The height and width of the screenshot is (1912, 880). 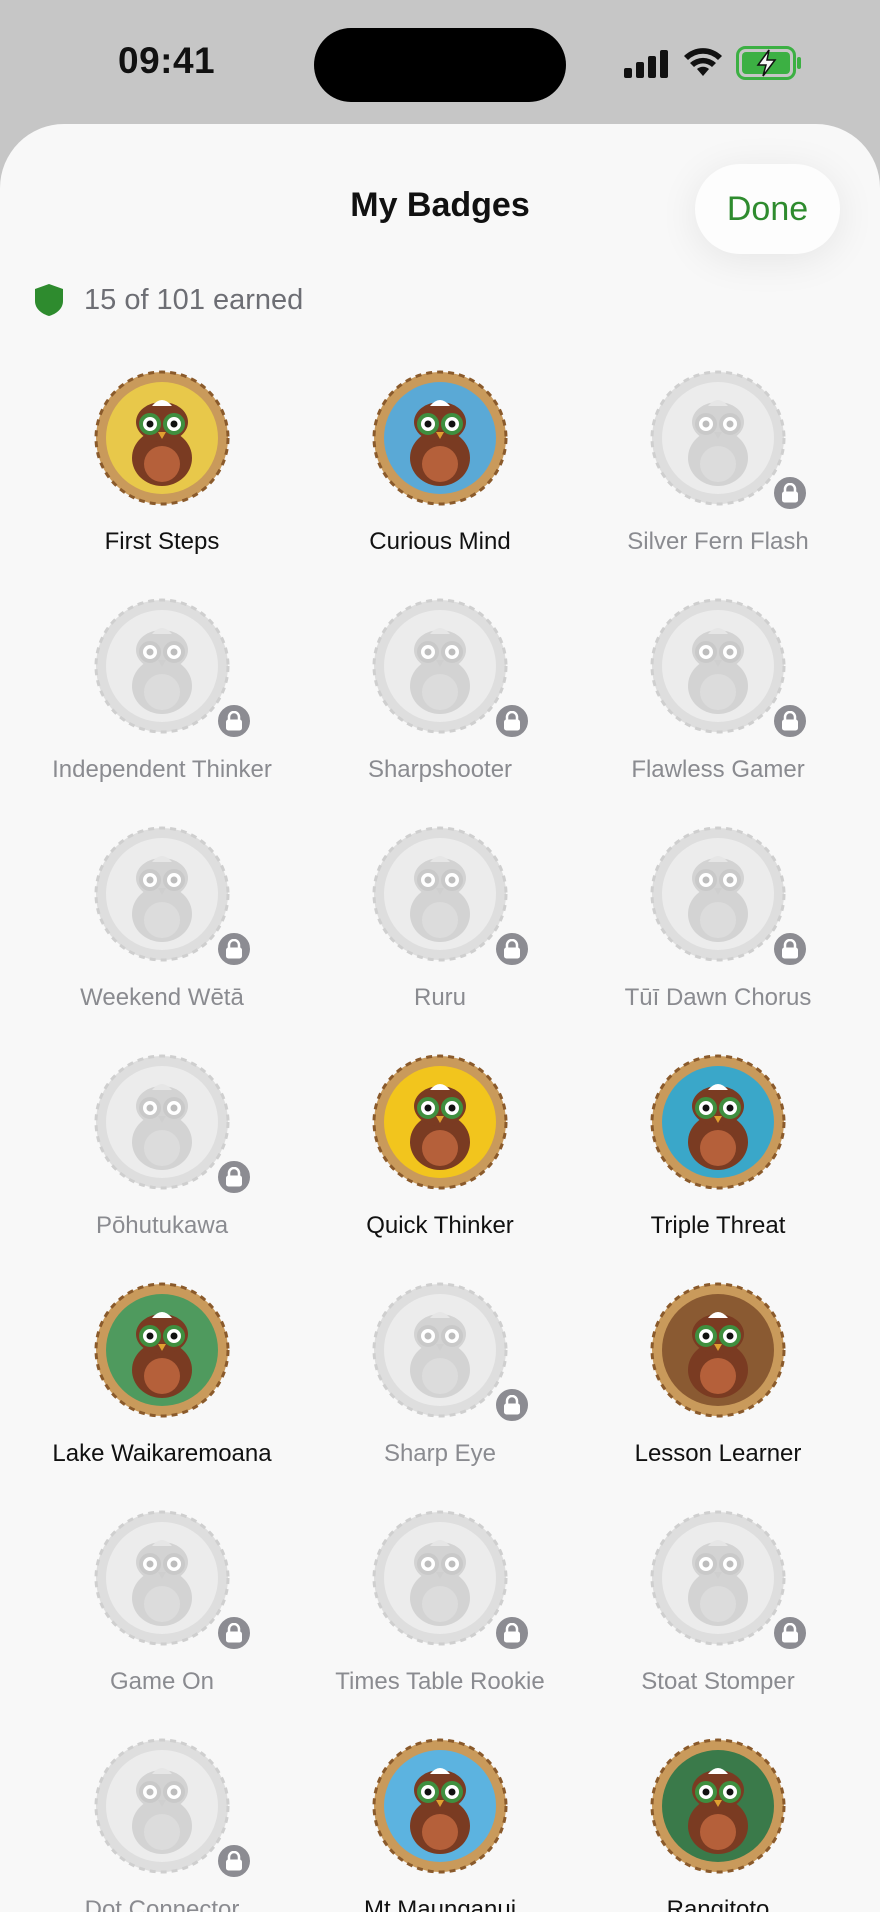 I want to click on badge-item: Rangitoto, so click(x=718, y=1825).